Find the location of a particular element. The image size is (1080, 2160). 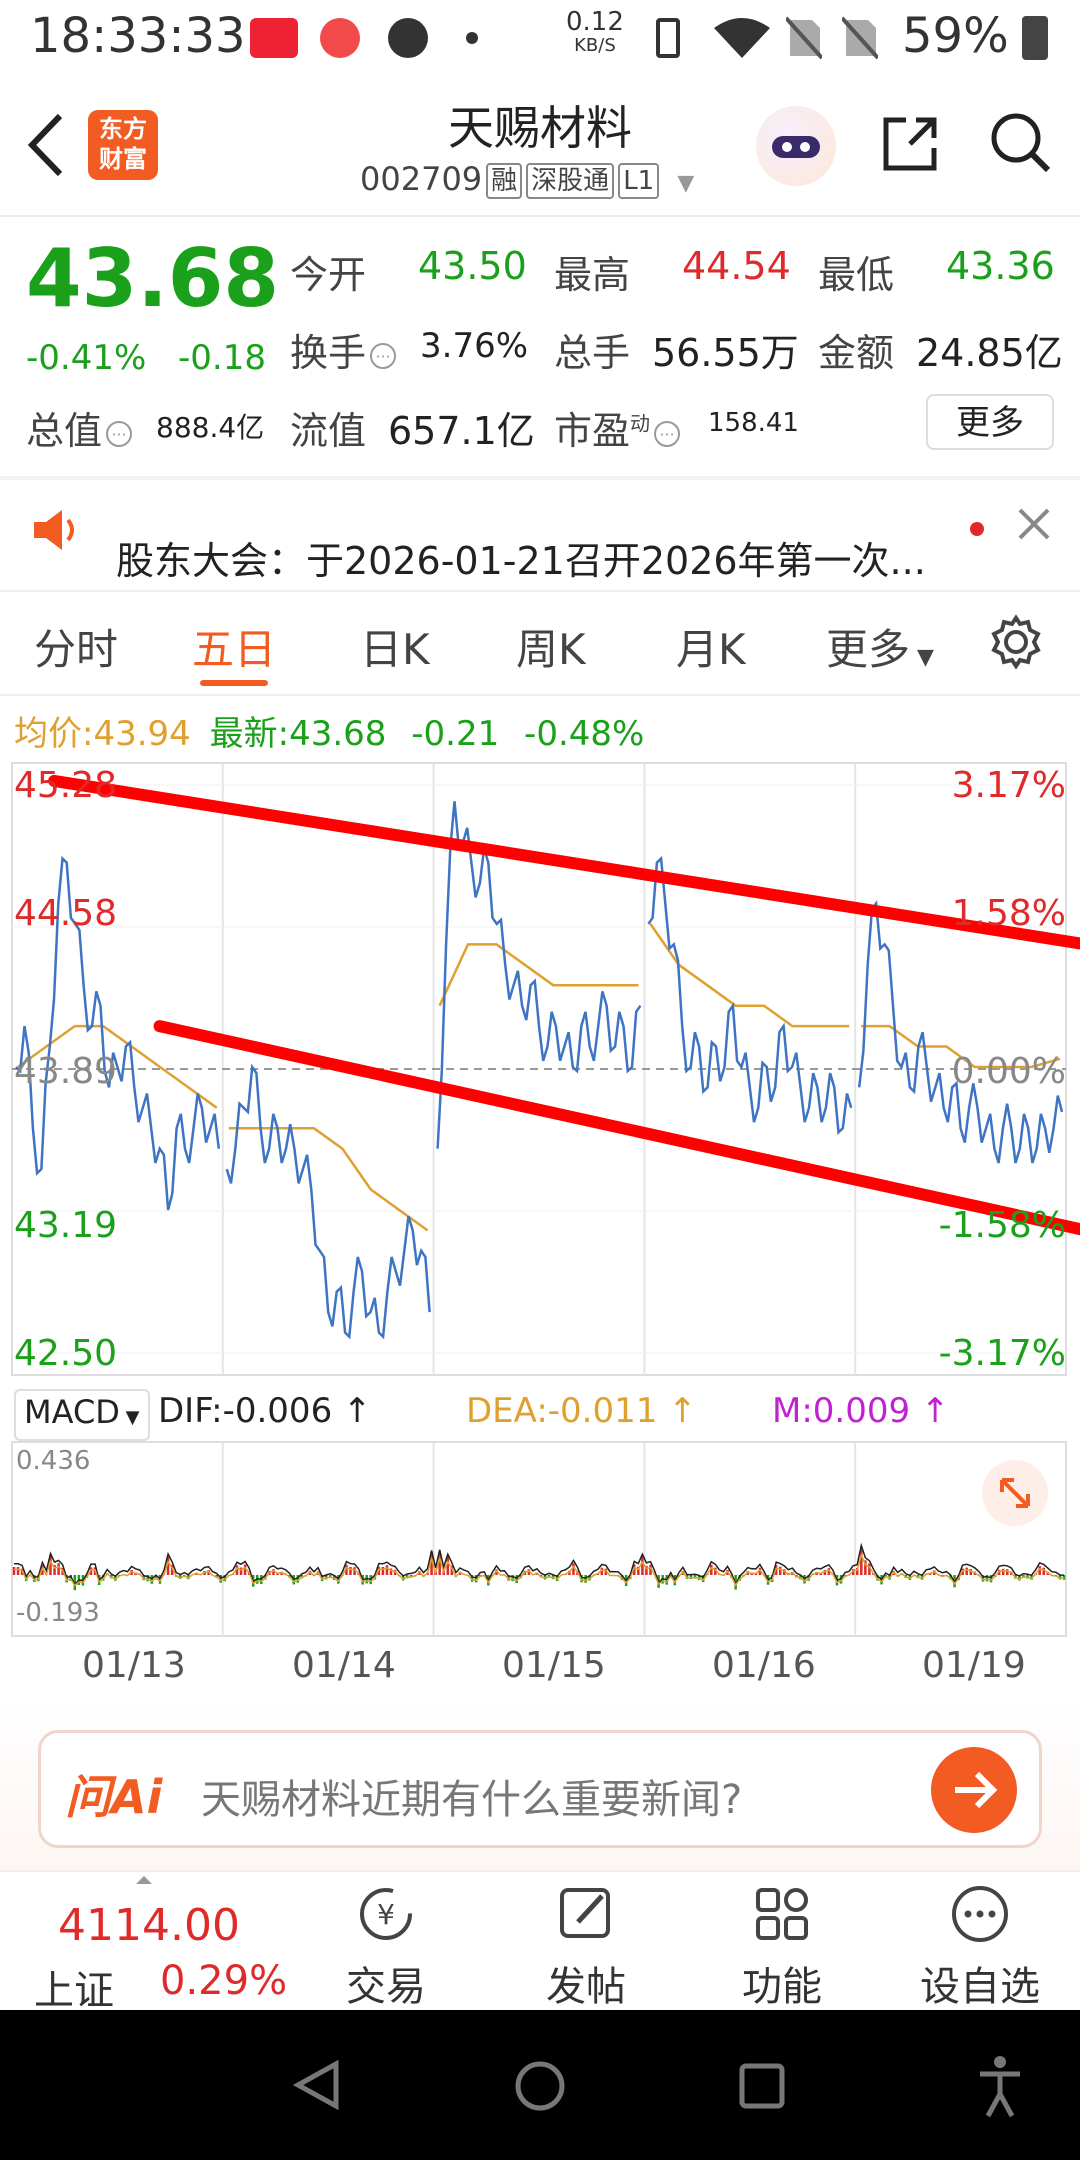

amount-label: 金额 is located at coordinates (856, 353).